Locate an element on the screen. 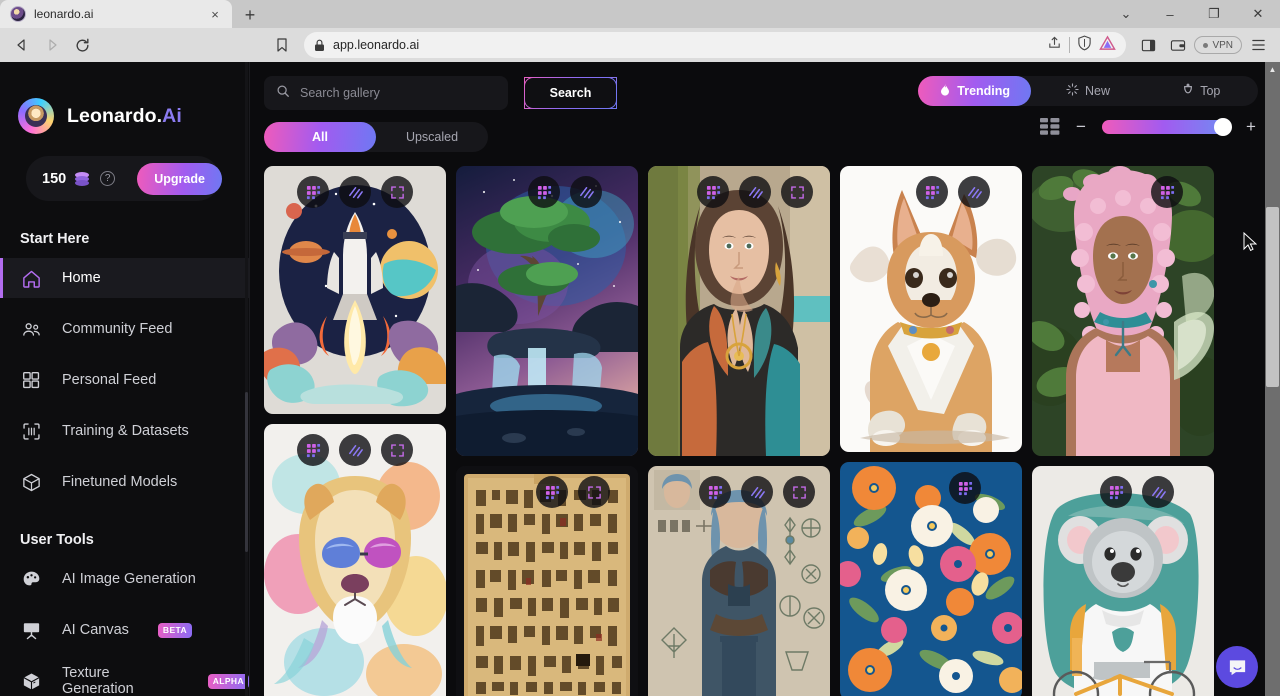 This screenshot has width=1280, height=696. palette-icon is located at coordinates (31, 579).